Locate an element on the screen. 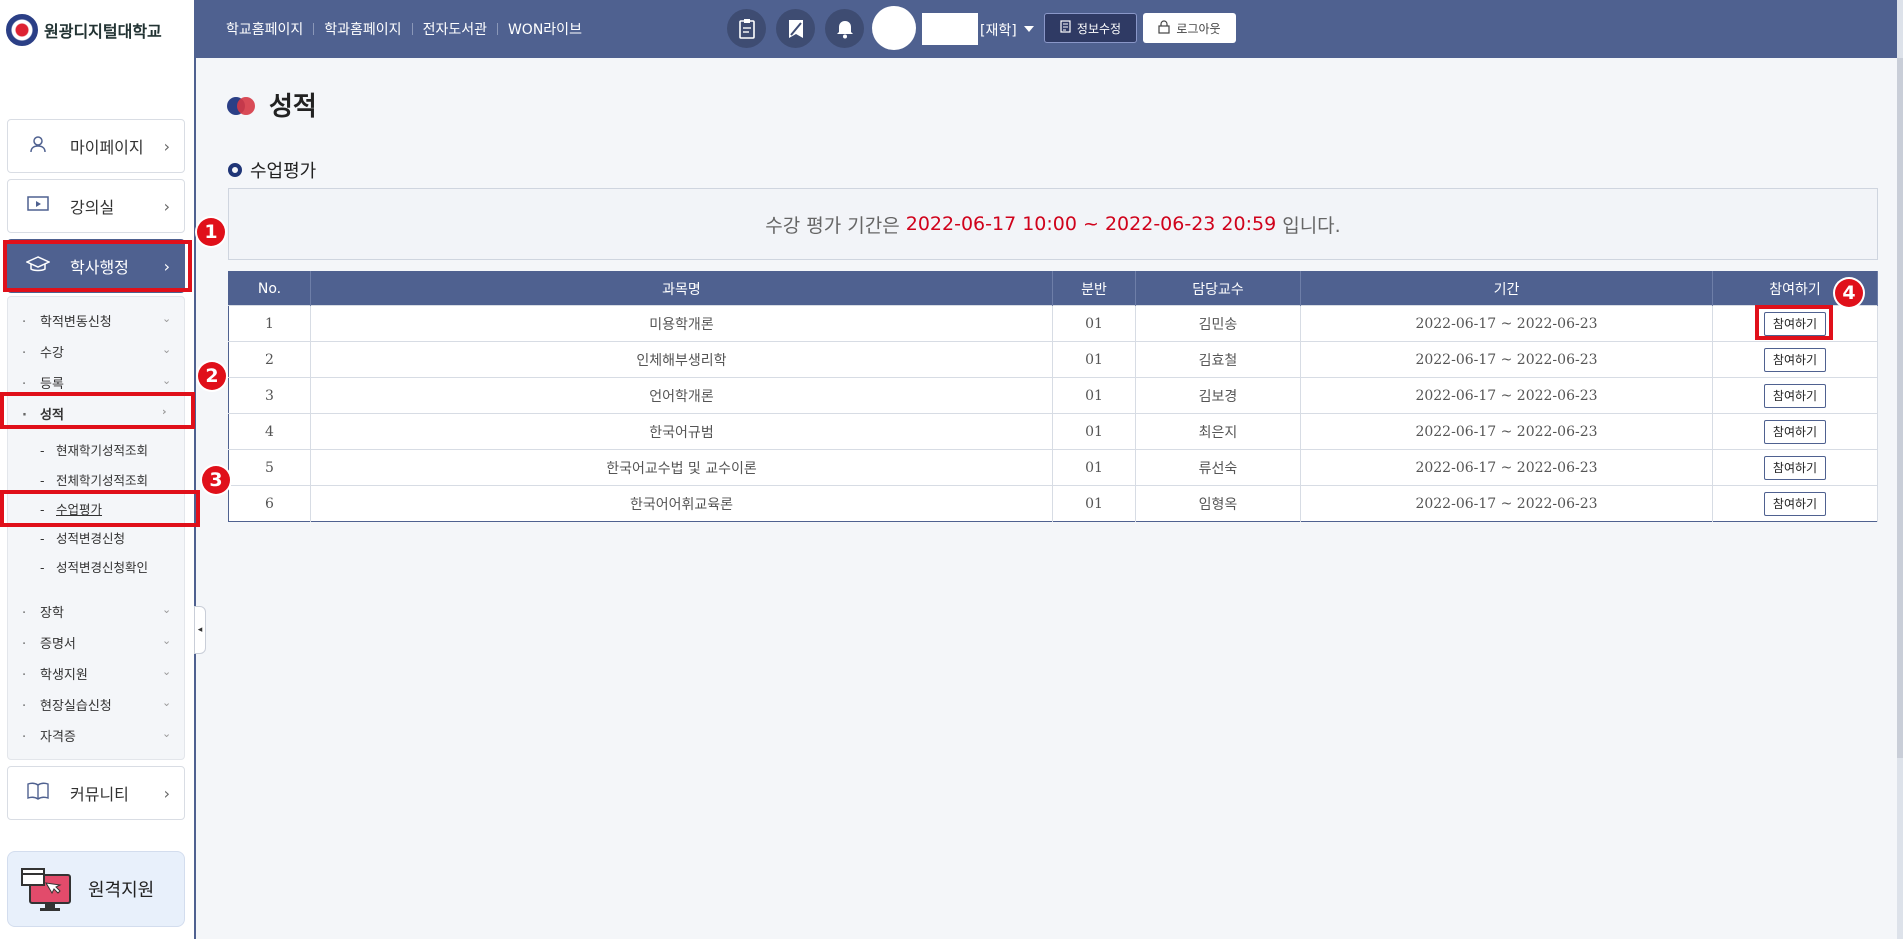 The image size is (1903, 939). edit-info-button: 정보수정 is located at coordinates (1090, 28).